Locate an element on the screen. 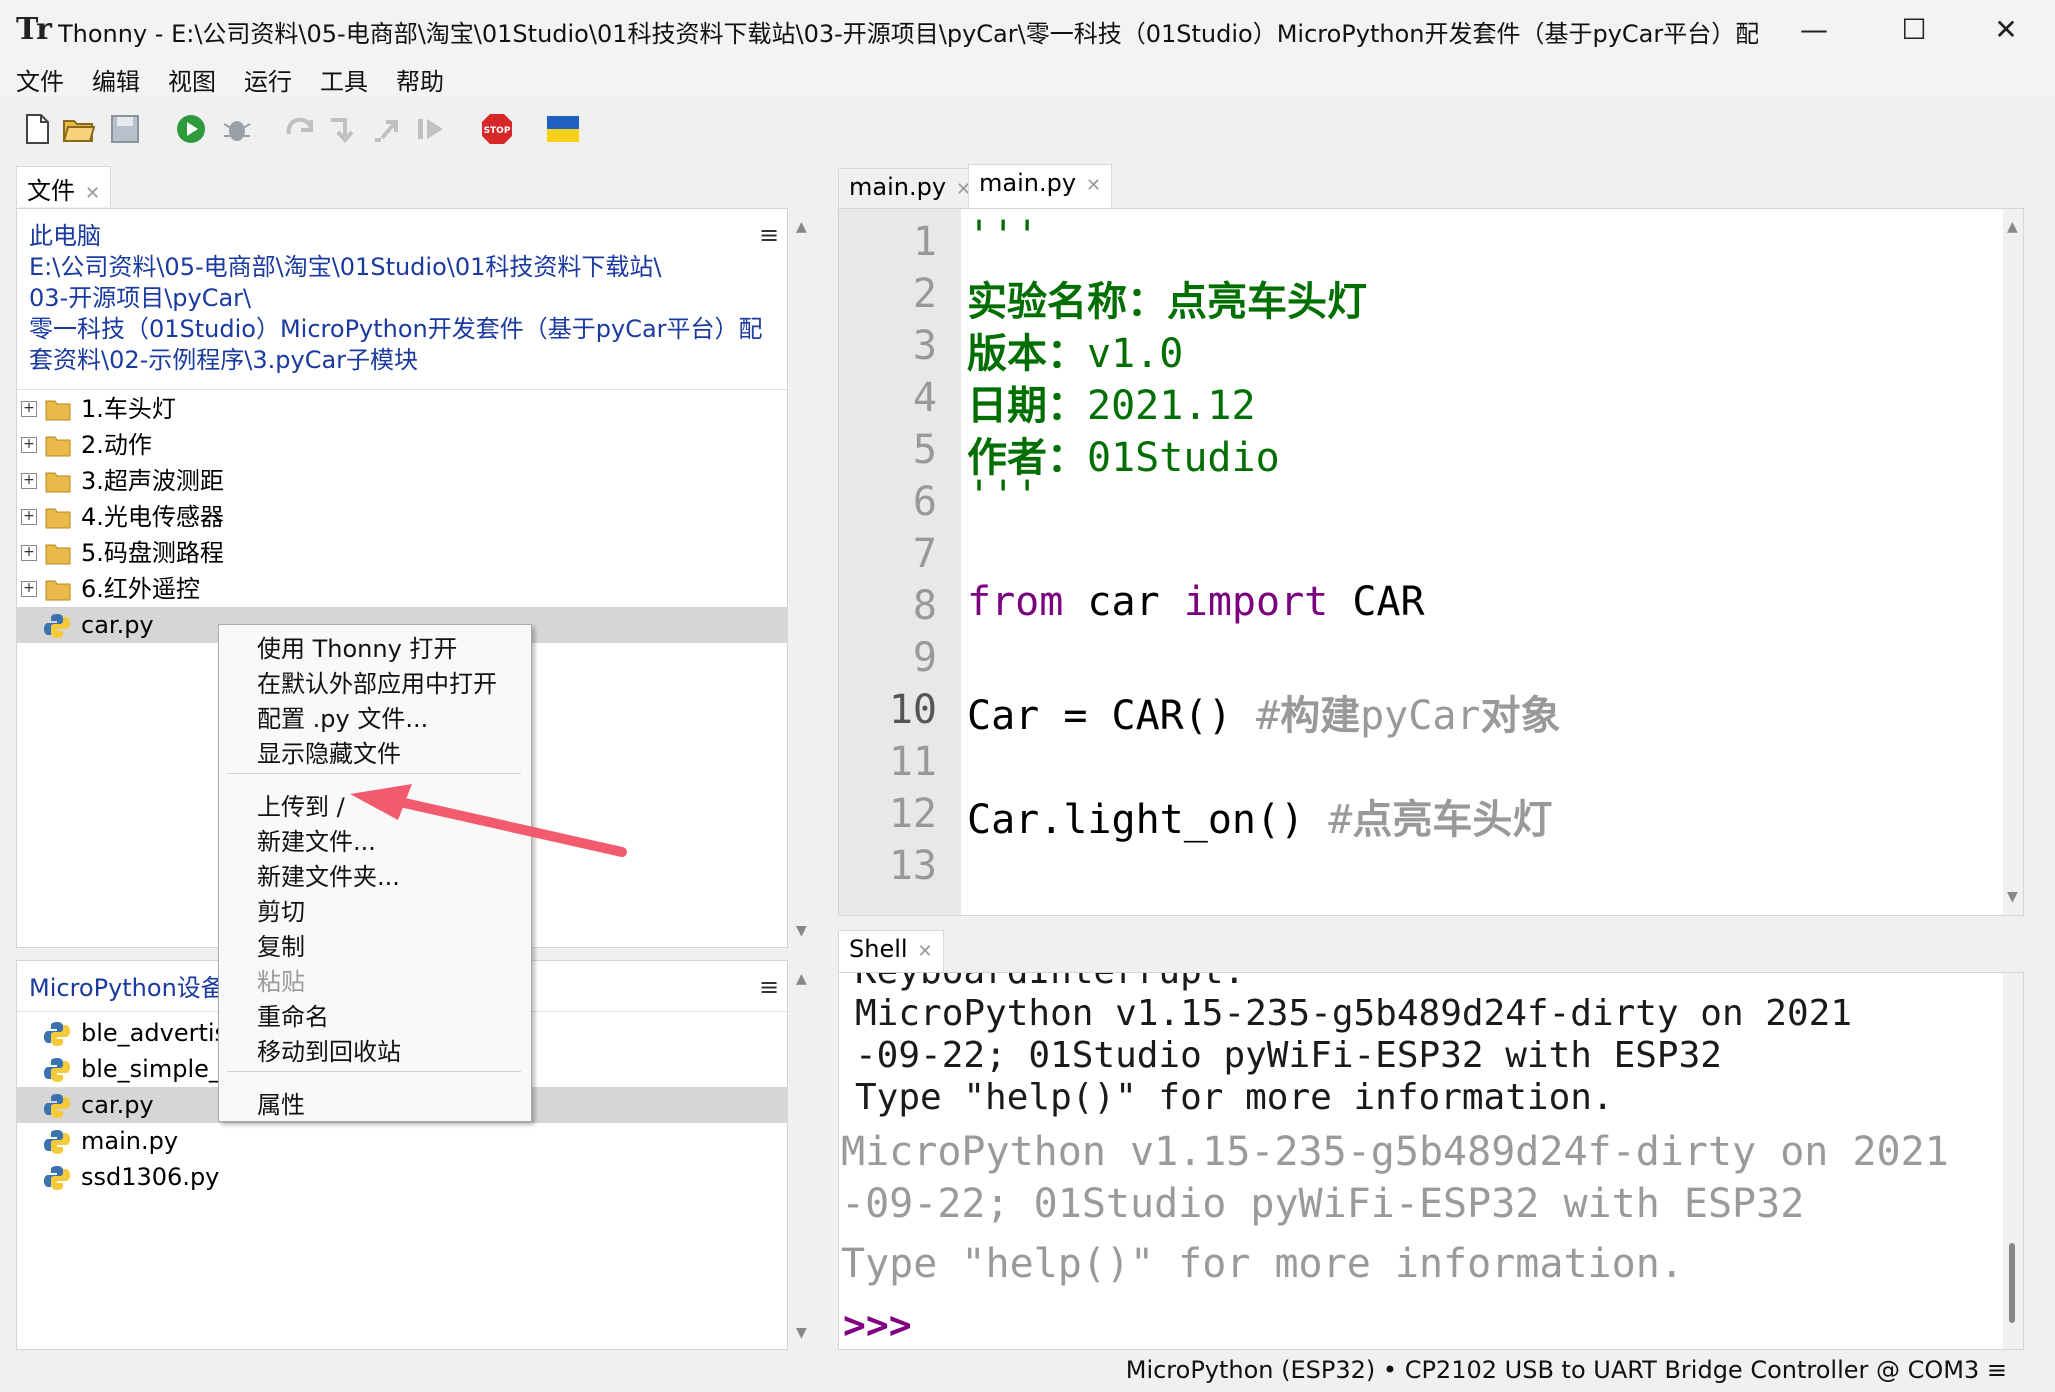 The width and height of the screenshot is (2055, 1392). path-line-2: 03-开源项目\pyCar\ is located at coordinates (399, 298).